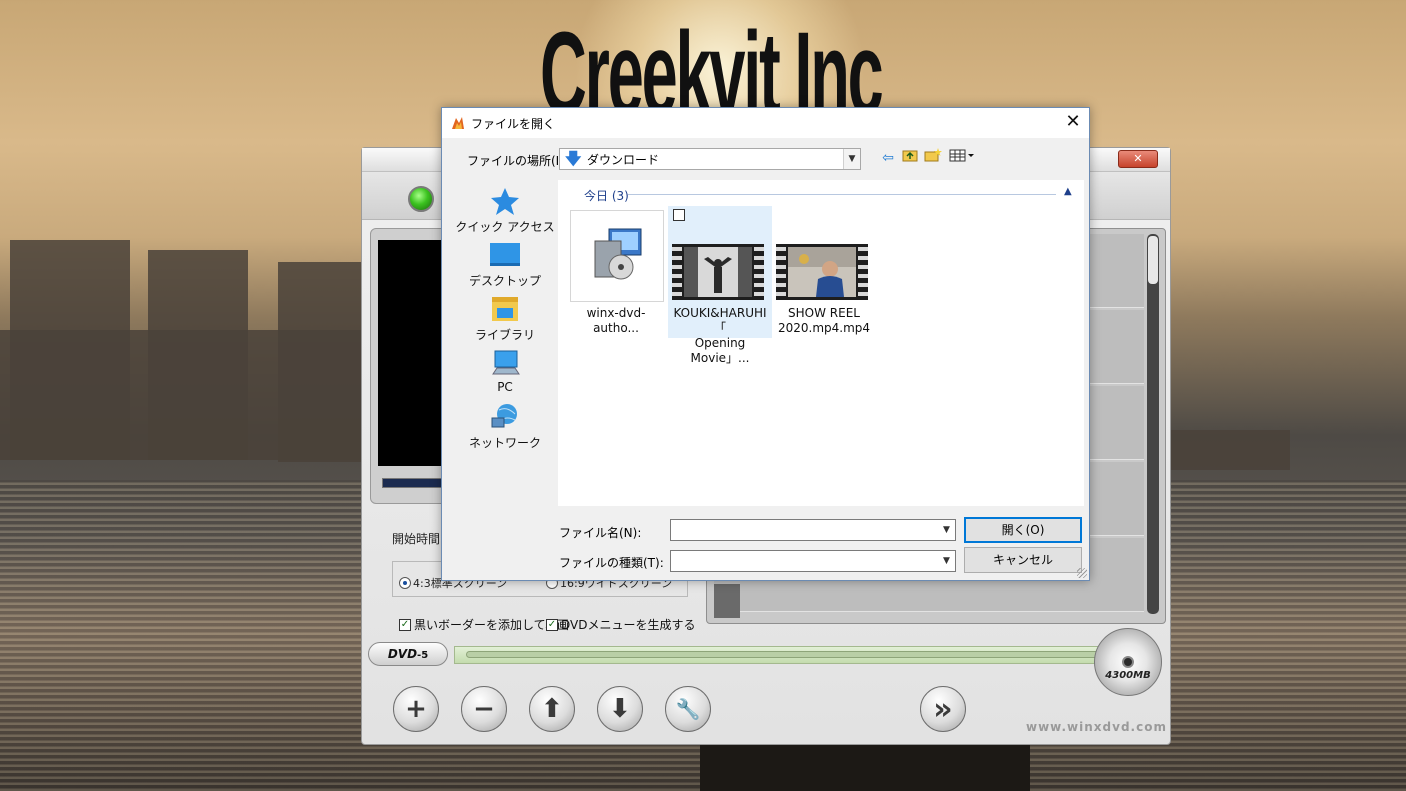 This screenshot has height=791, width=1406. I want to click on preview-seek-bar, so click(413, 483).